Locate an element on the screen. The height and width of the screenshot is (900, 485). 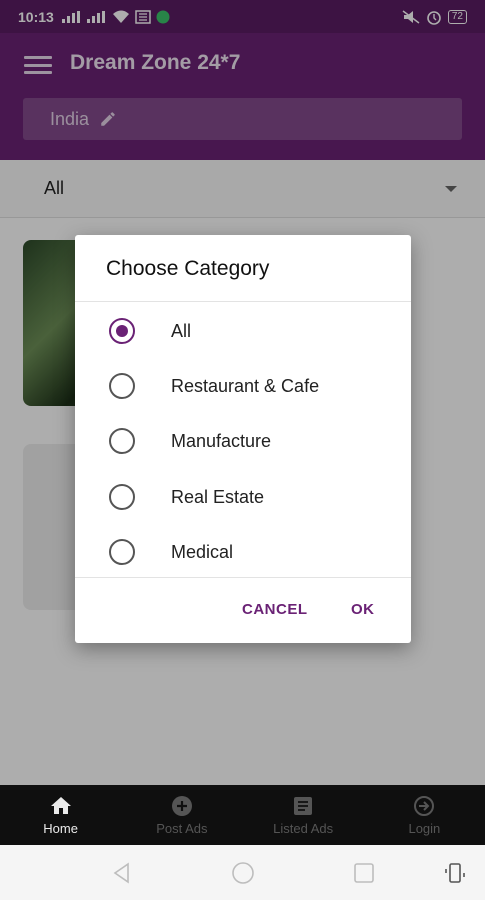
category-option-manufacture: Manufacture is located at coordinates (243, 441).